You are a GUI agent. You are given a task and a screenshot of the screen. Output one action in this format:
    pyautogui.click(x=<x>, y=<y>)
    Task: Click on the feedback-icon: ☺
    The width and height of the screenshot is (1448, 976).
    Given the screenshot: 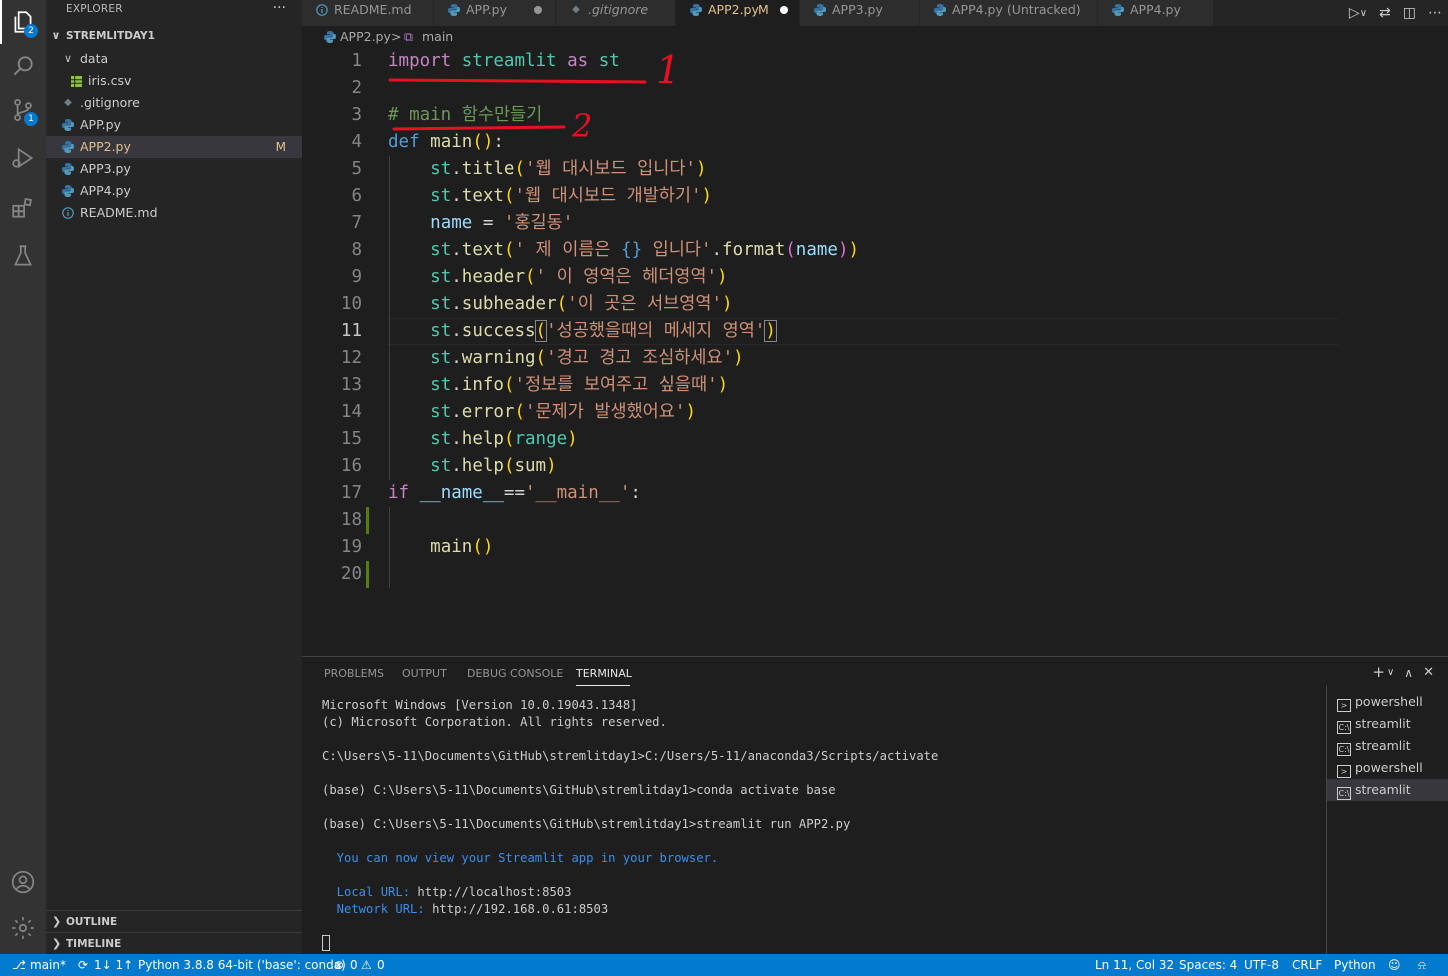 What is the action you would take?
    pyautogui.click(x=1394, y=965)
    